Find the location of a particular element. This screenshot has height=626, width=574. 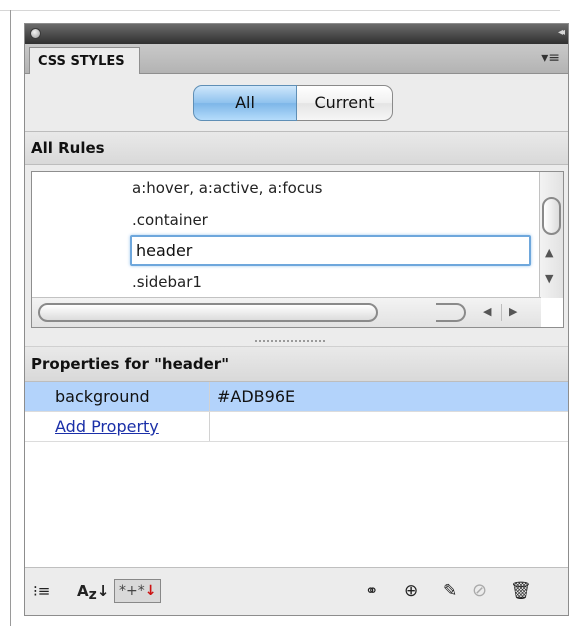

scroll-left-arrow-icon: ◀ is located at coordinates (487, 311).